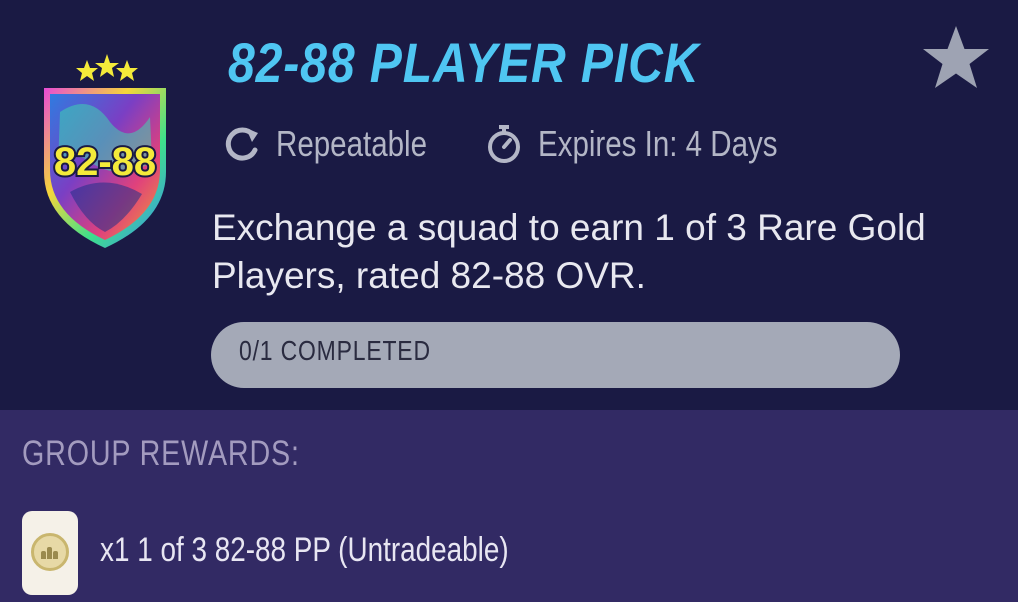  Describe the element at coordinates (352, 143) in the screenshot. I see `repeatable-label: Repeatable` at that location.